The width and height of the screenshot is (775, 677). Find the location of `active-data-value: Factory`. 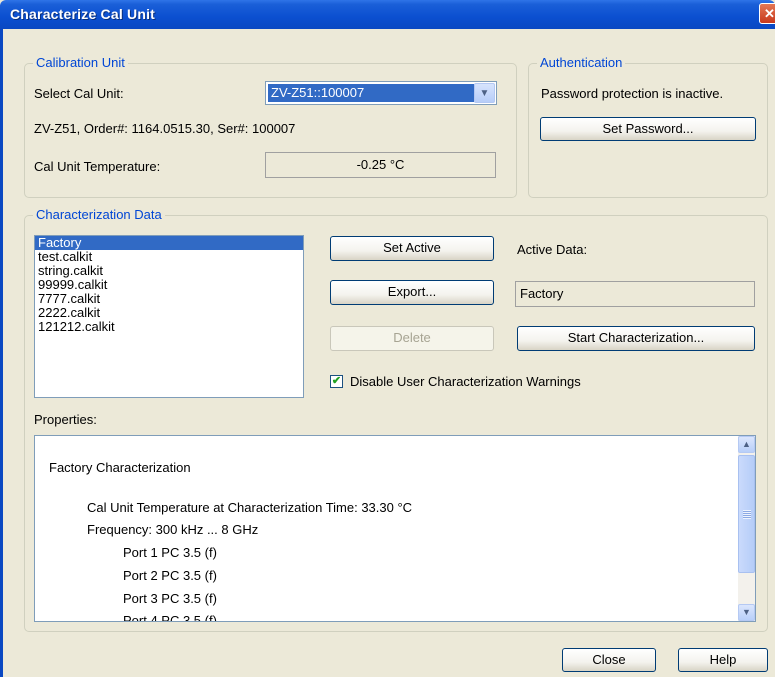

active-data-value: Factory is located at coordinates (635, 294).